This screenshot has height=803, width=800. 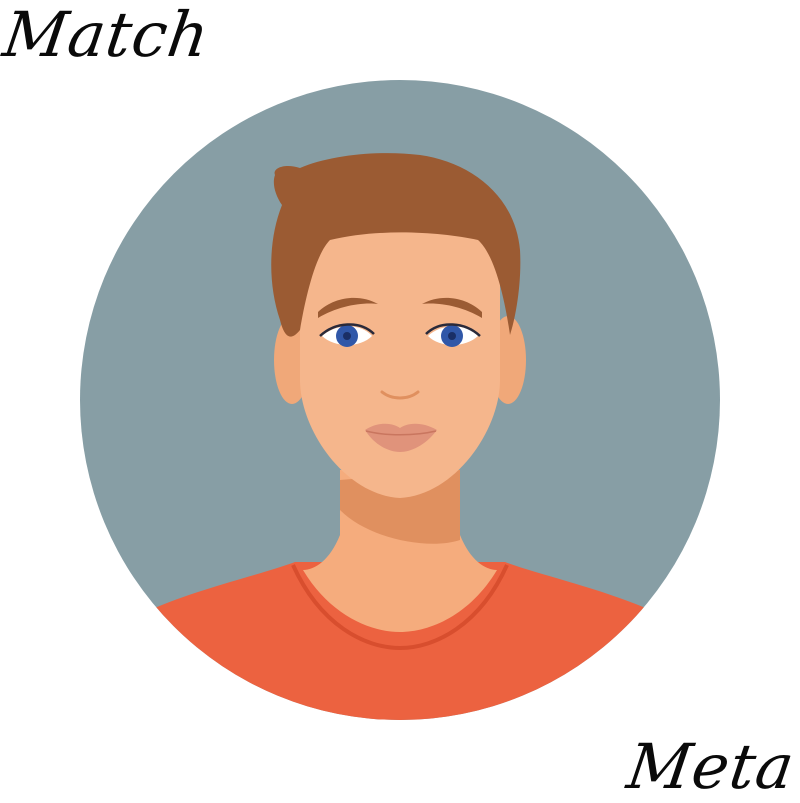 I want to click on face, so click(x=400, y=349).